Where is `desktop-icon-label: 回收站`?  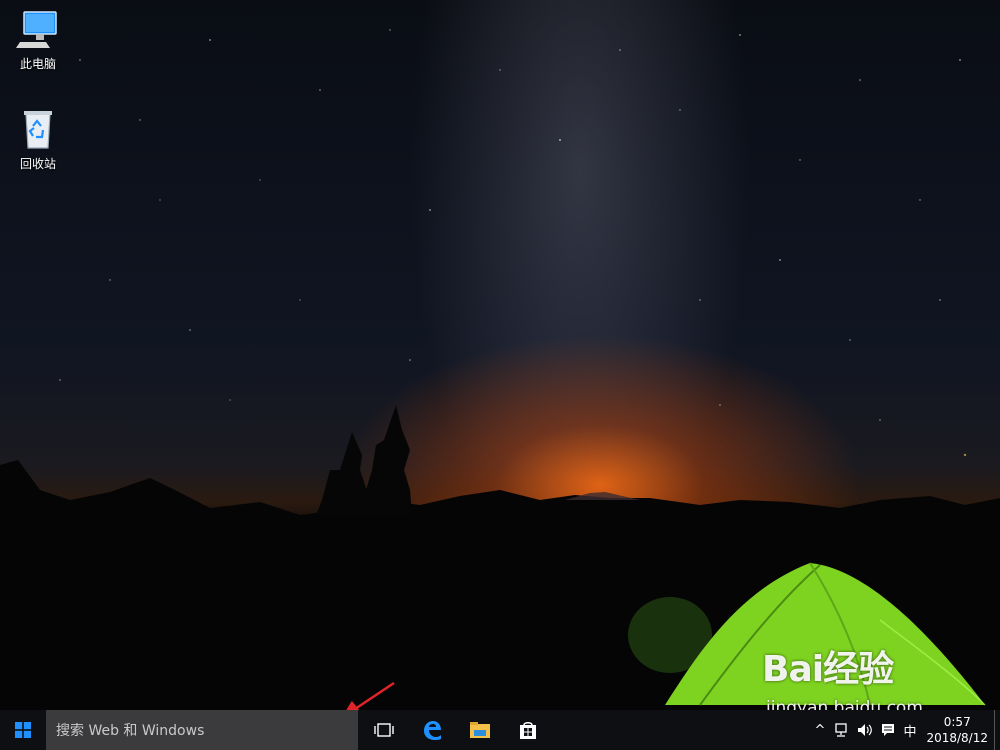 desktop-icon-label: 回收站 is located at coordinates (37, 164).